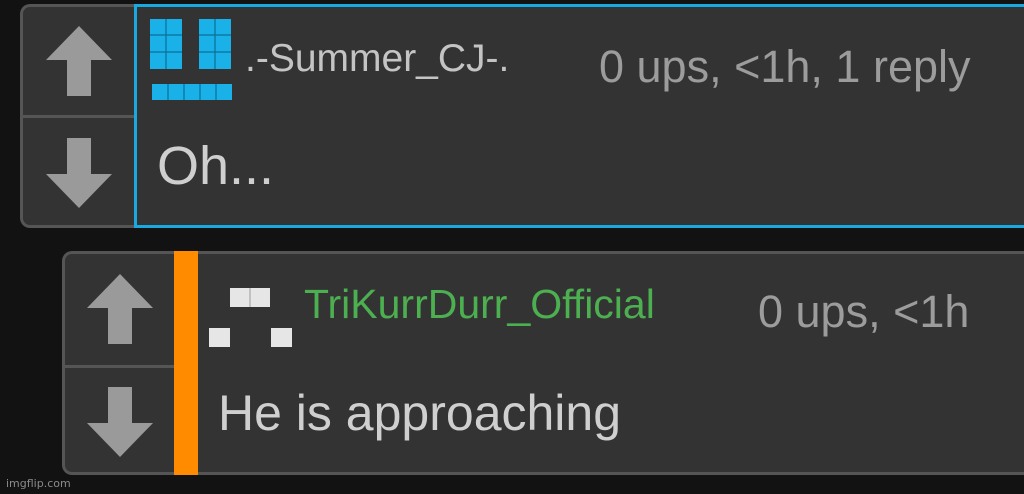 Image resolution: width=1024 pixels, height=494 pixels. Describe the element at coordinates (864, 311) in the screenshot. I see `comment-meta: 0 ups, <1h` at that location.